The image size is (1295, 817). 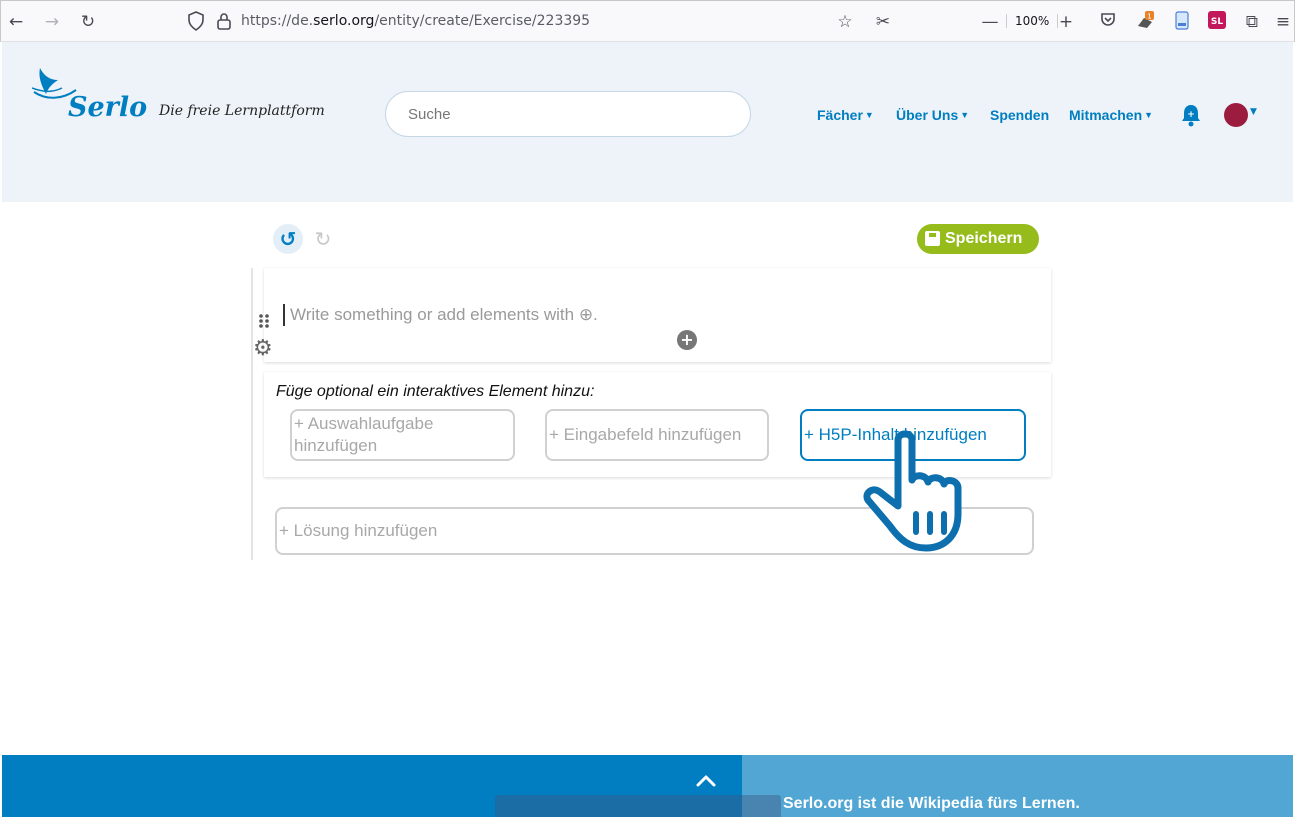 I want to click on bookmark-star-icon: ☆, so click(x=845, y=22).